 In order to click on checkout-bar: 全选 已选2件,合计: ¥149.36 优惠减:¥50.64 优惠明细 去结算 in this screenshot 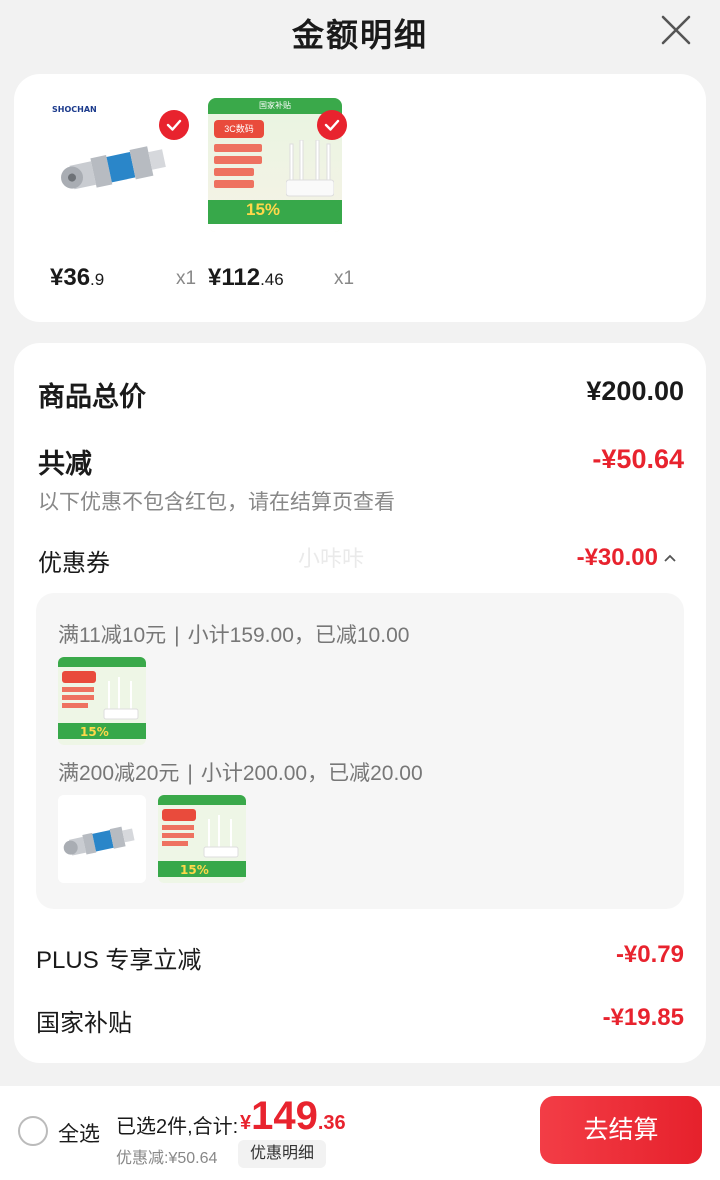, I will do `click(360, 1133)`.